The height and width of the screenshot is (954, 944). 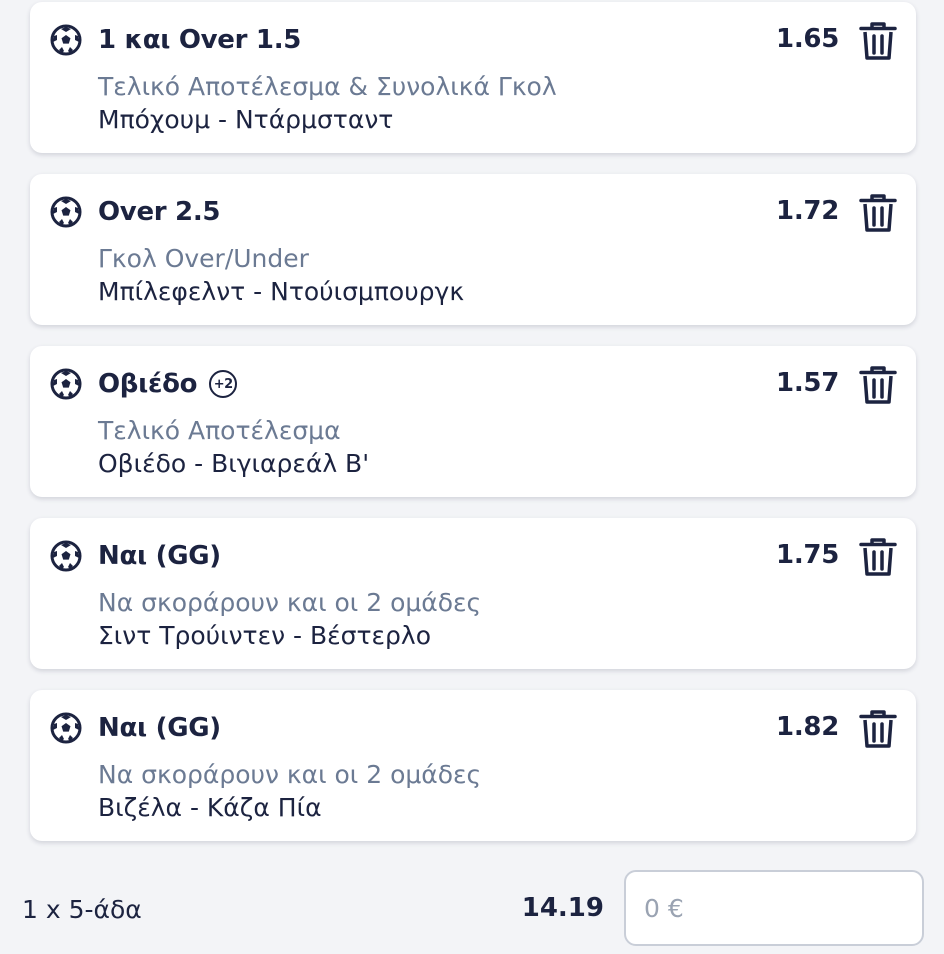 I want to click on odds-value: 1.82, so click(x=807, y=727).